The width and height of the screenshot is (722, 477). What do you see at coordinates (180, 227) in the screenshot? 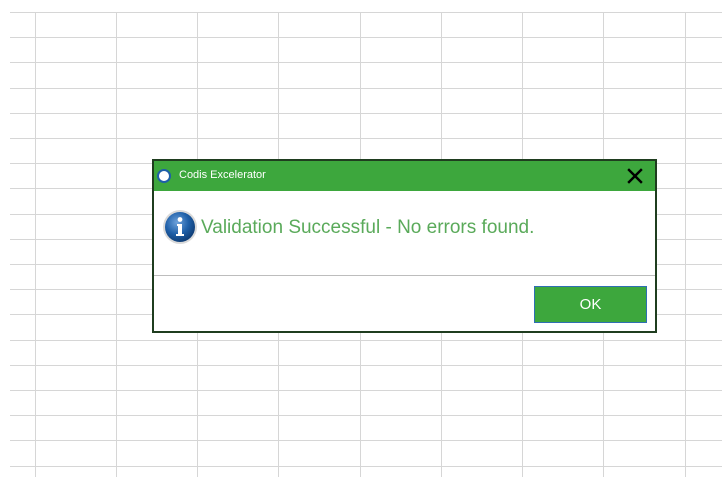
I see `info-icon` at bounding box center [180, 227].